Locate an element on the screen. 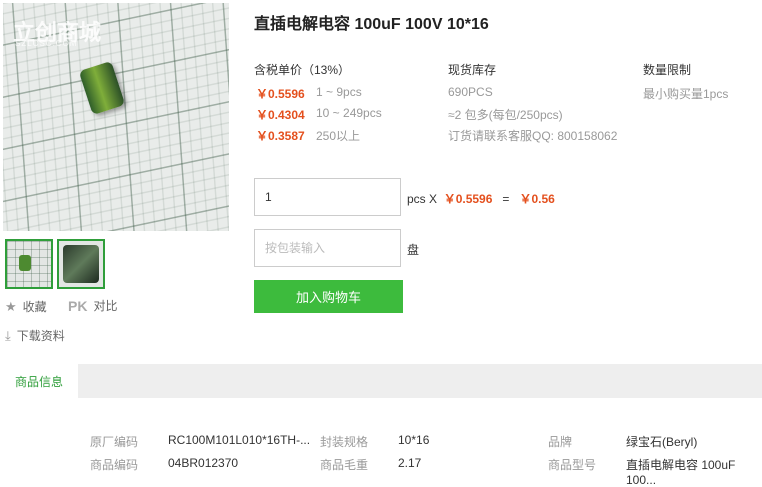 The image size is (762, 487). price-calculation: pcs X ￥0.5596 = ￥0.56 is located at coordinates (481, 198).